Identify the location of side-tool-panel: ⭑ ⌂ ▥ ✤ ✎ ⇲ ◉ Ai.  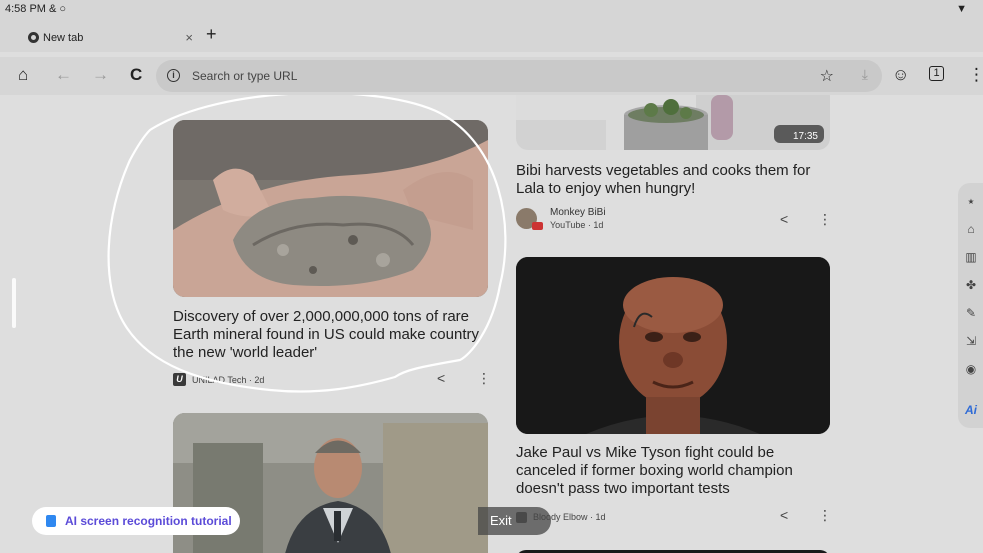
(970, 305).